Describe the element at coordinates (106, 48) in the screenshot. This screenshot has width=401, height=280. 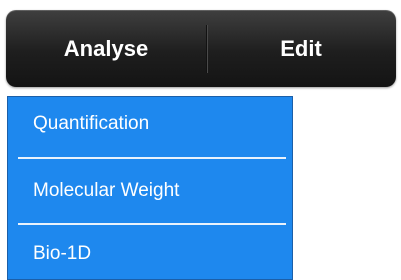
I see `menu-analyse: Analyse` at that location.